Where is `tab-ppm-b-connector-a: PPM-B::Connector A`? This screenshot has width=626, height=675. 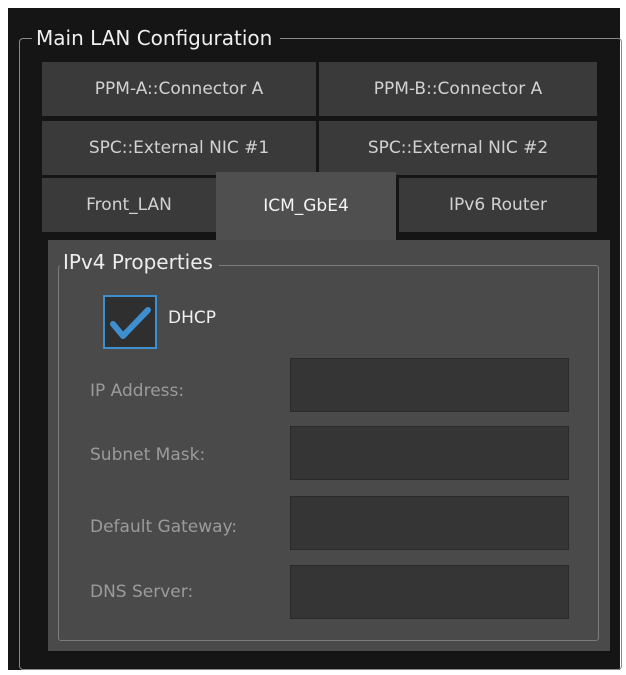 tab-ppm-b-connector-a: PPM-B::Connector A is located at coordinates (458, 89).